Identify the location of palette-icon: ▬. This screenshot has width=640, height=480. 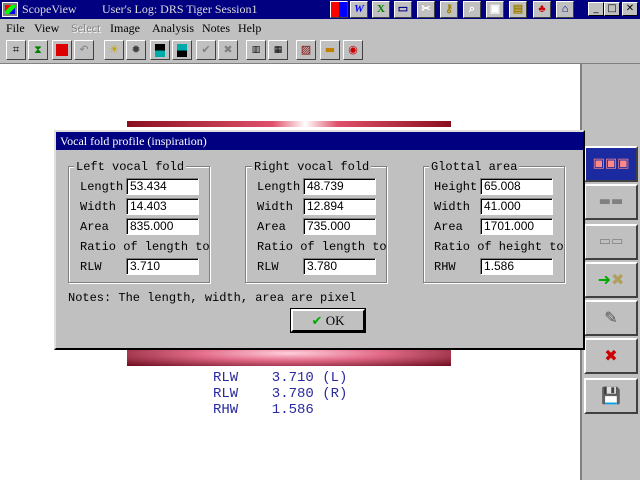
(330, 50).